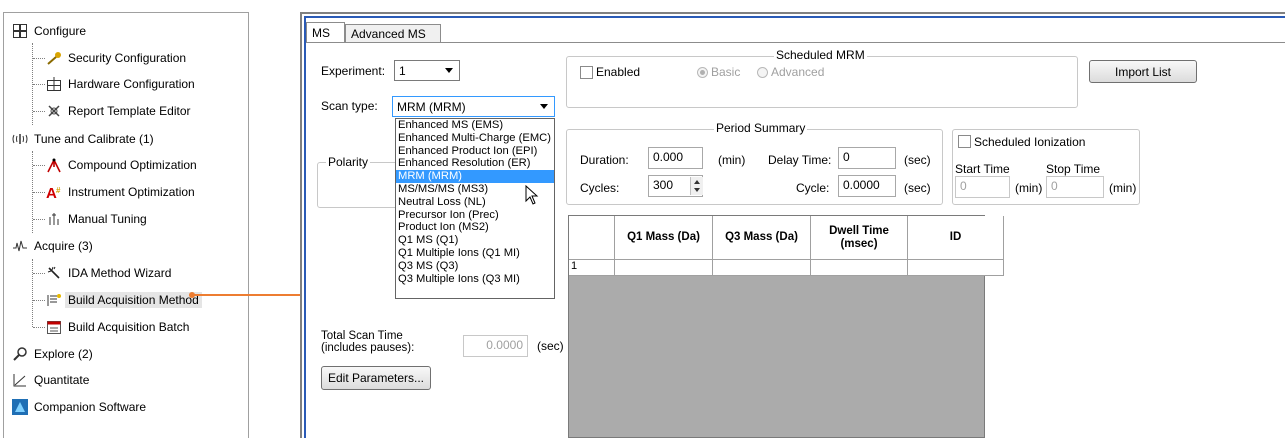 The height and width of the screenshot is (438, 1285). What do you see at coordinates (762, 72) in the screenshot?
I see `advanced-radio` at bounding box center [762, 72].